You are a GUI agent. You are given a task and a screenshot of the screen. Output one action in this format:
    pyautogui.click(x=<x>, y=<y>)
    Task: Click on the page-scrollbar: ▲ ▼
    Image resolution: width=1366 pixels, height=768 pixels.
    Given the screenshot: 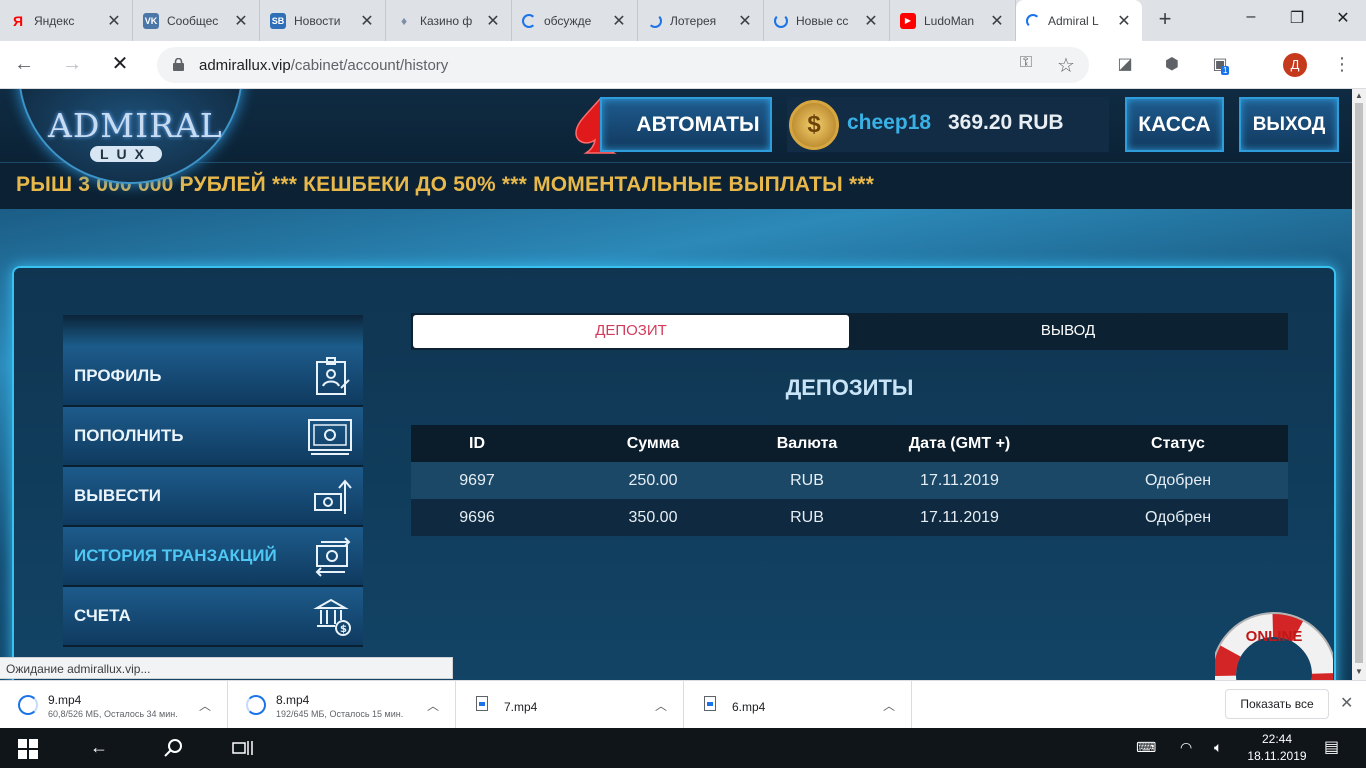 What is the action you would take?
    pyautogui.click(x=1359, y=384)
    